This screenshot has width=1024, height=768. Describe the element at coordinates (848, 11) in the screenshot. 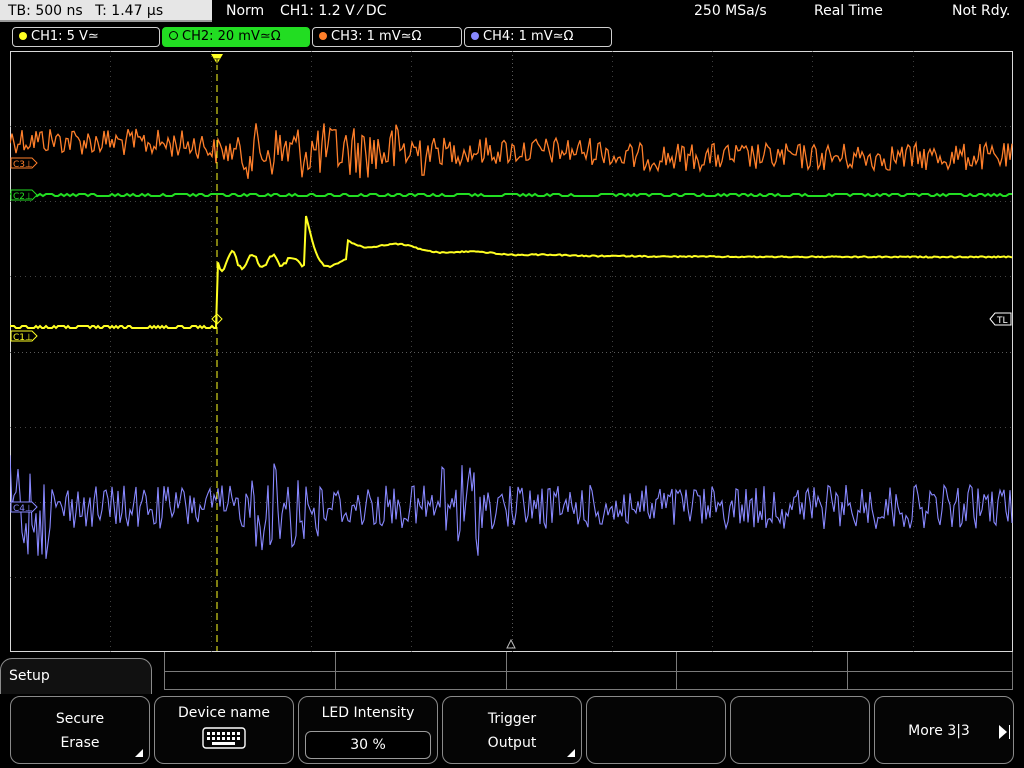

I see `acquisition-mode: Real Time` at that location.